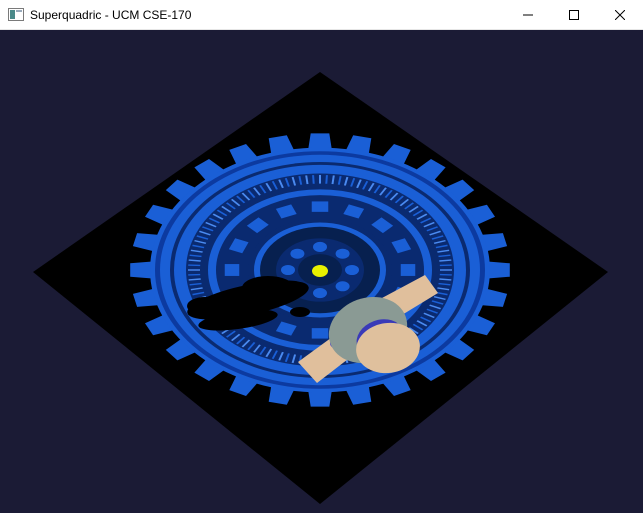 The image size is (643, 513). I want to click on title-bar: Superquadric - UCM CSE-170, so click(321, 15).